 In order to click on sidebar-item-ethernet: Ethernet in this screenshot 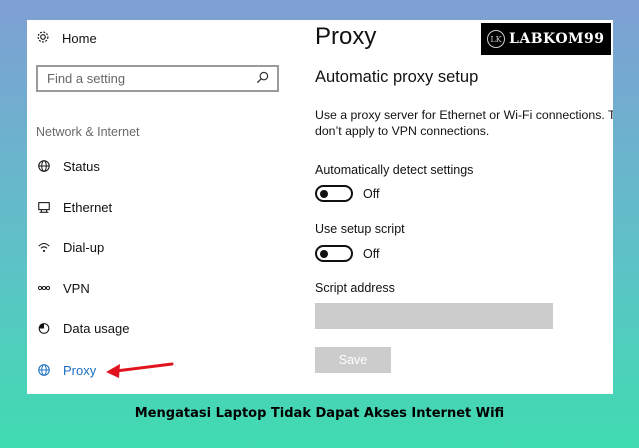, I will do `click(74, 207)`.